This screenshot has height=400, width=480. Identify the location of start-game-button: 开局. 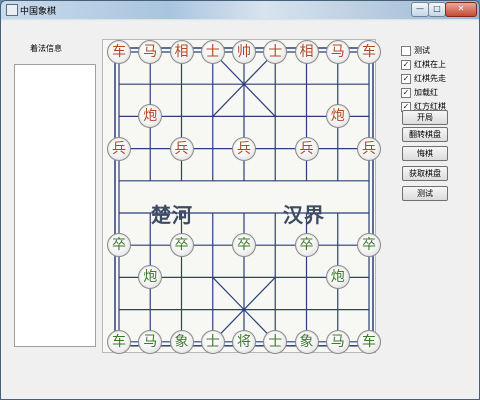
(425, 117).